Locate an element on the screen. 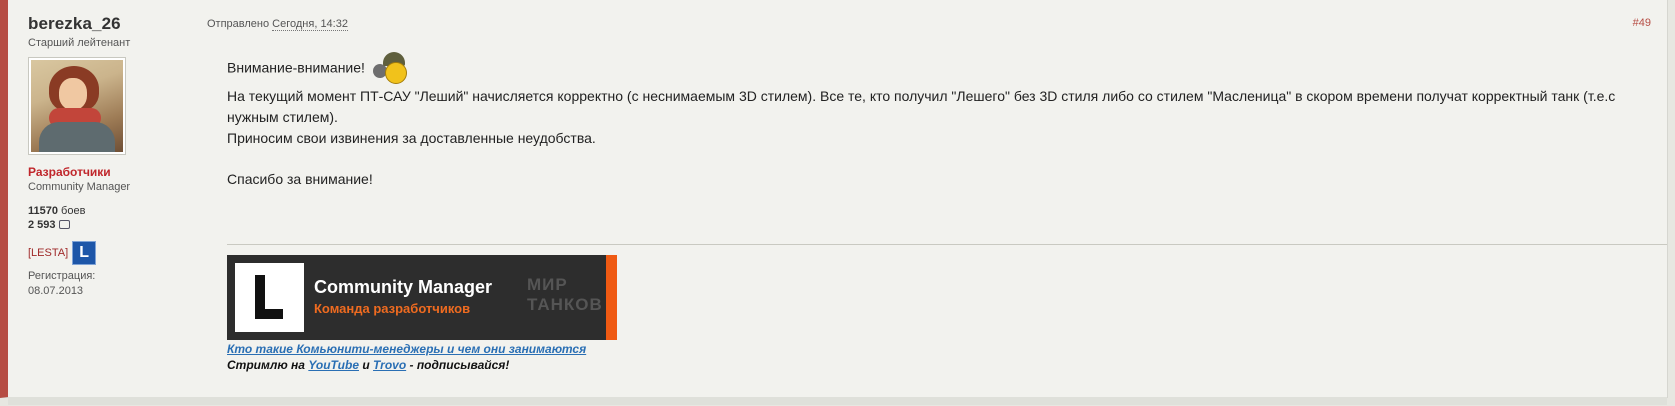 Image resolution: width=1675 pixels, height=406 pixels. post-thanks: Спасибо за внимание! is located at coordinates (300, 179).